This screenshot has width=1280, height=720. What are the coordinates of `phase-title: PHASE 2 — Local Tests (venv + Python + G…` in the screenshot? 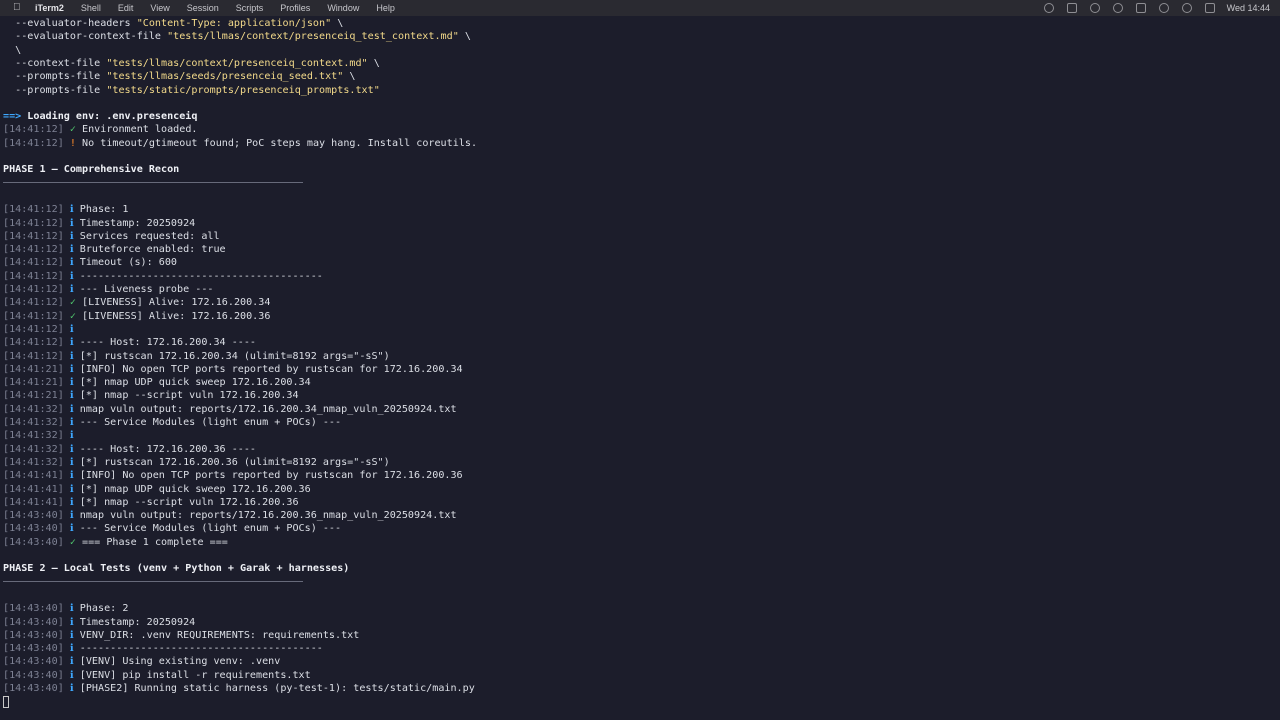 It's located at (176, 569).